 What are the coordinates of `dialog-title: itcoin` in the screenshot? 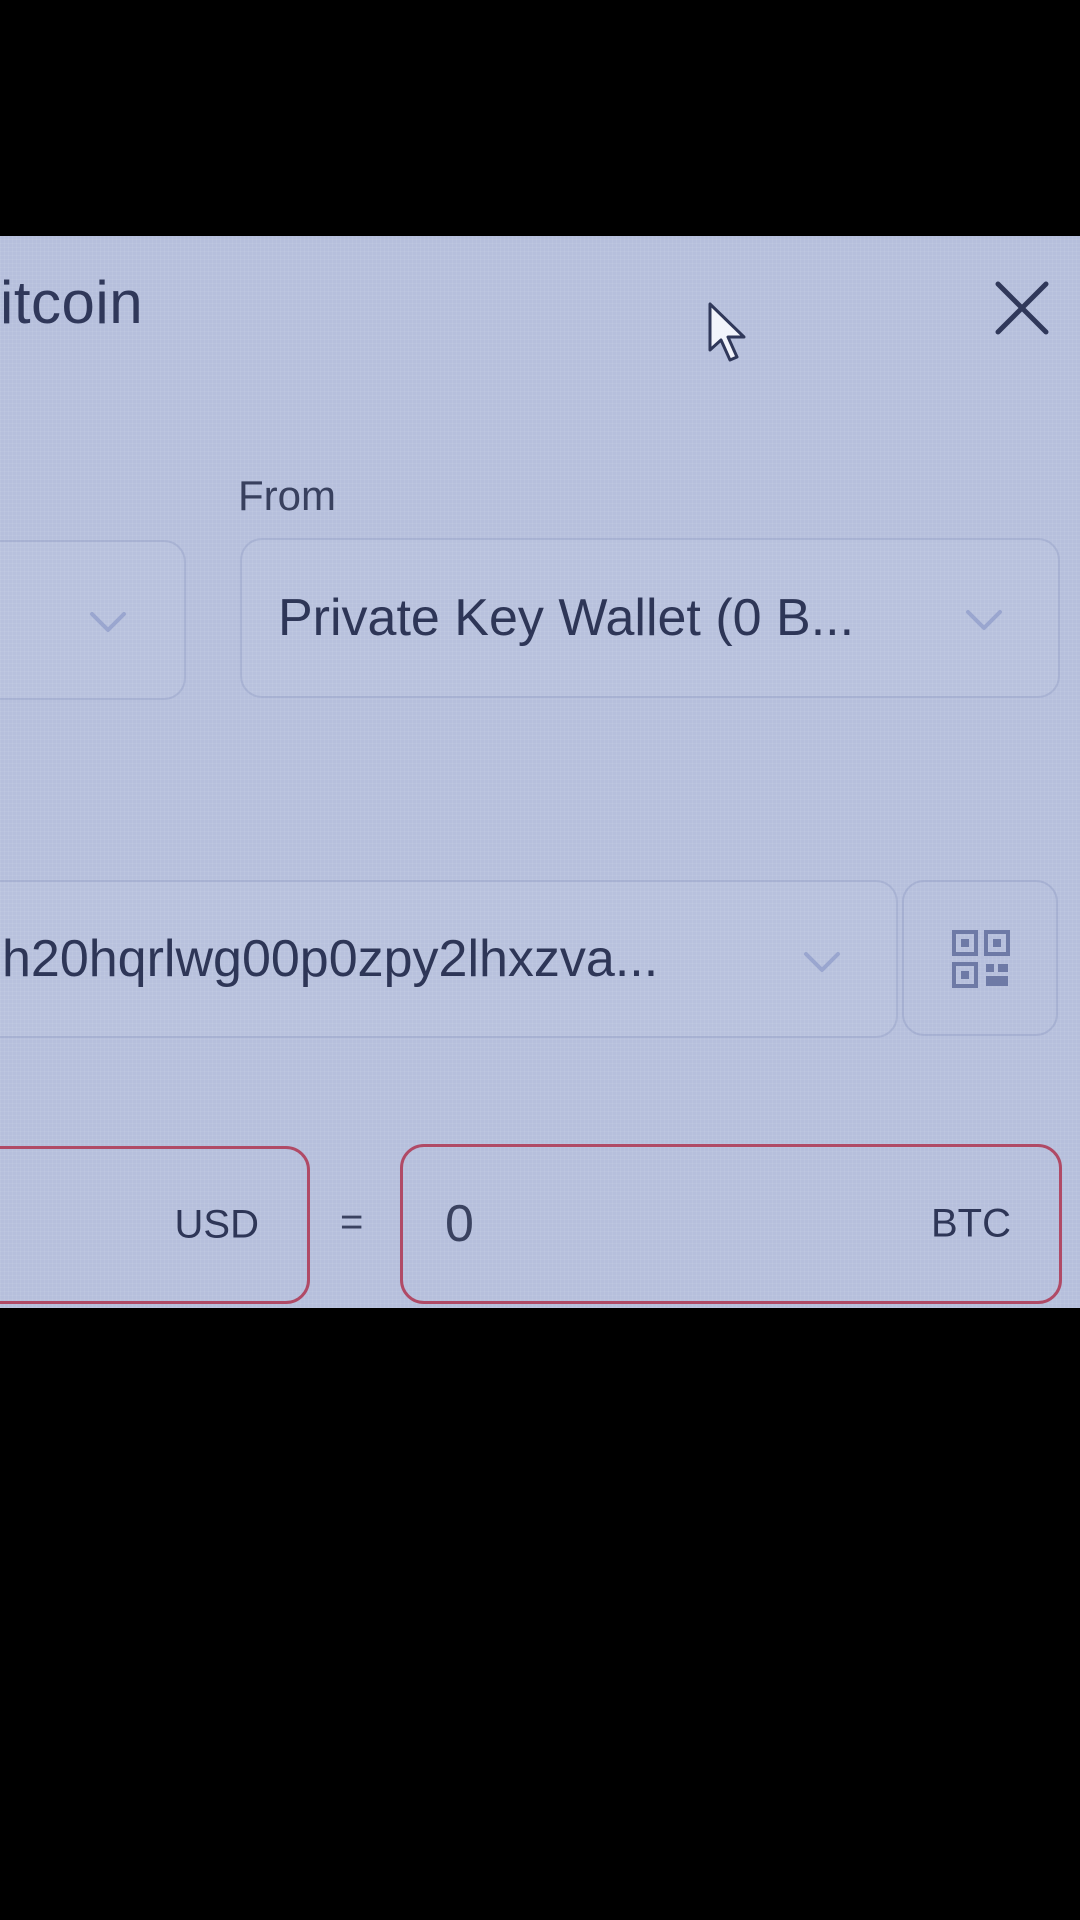 It's located at (72, 302).